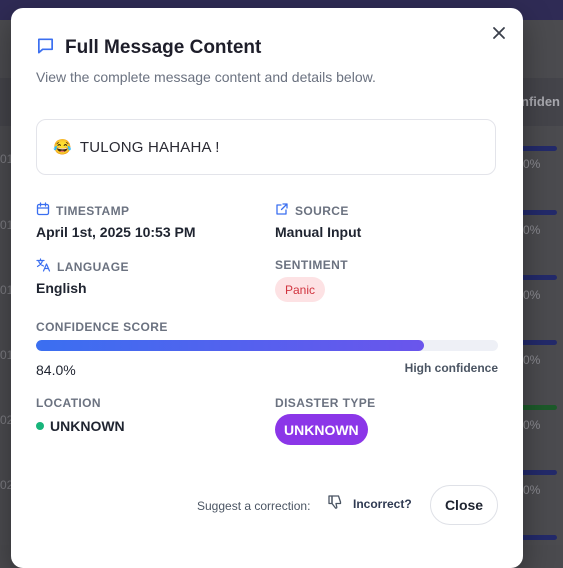 The width and height of the screenshot is (563, 568). Describe the element at coordinates (93, 266) in the screenshot. I see `language-label-text: LANGUAGE` at that location.